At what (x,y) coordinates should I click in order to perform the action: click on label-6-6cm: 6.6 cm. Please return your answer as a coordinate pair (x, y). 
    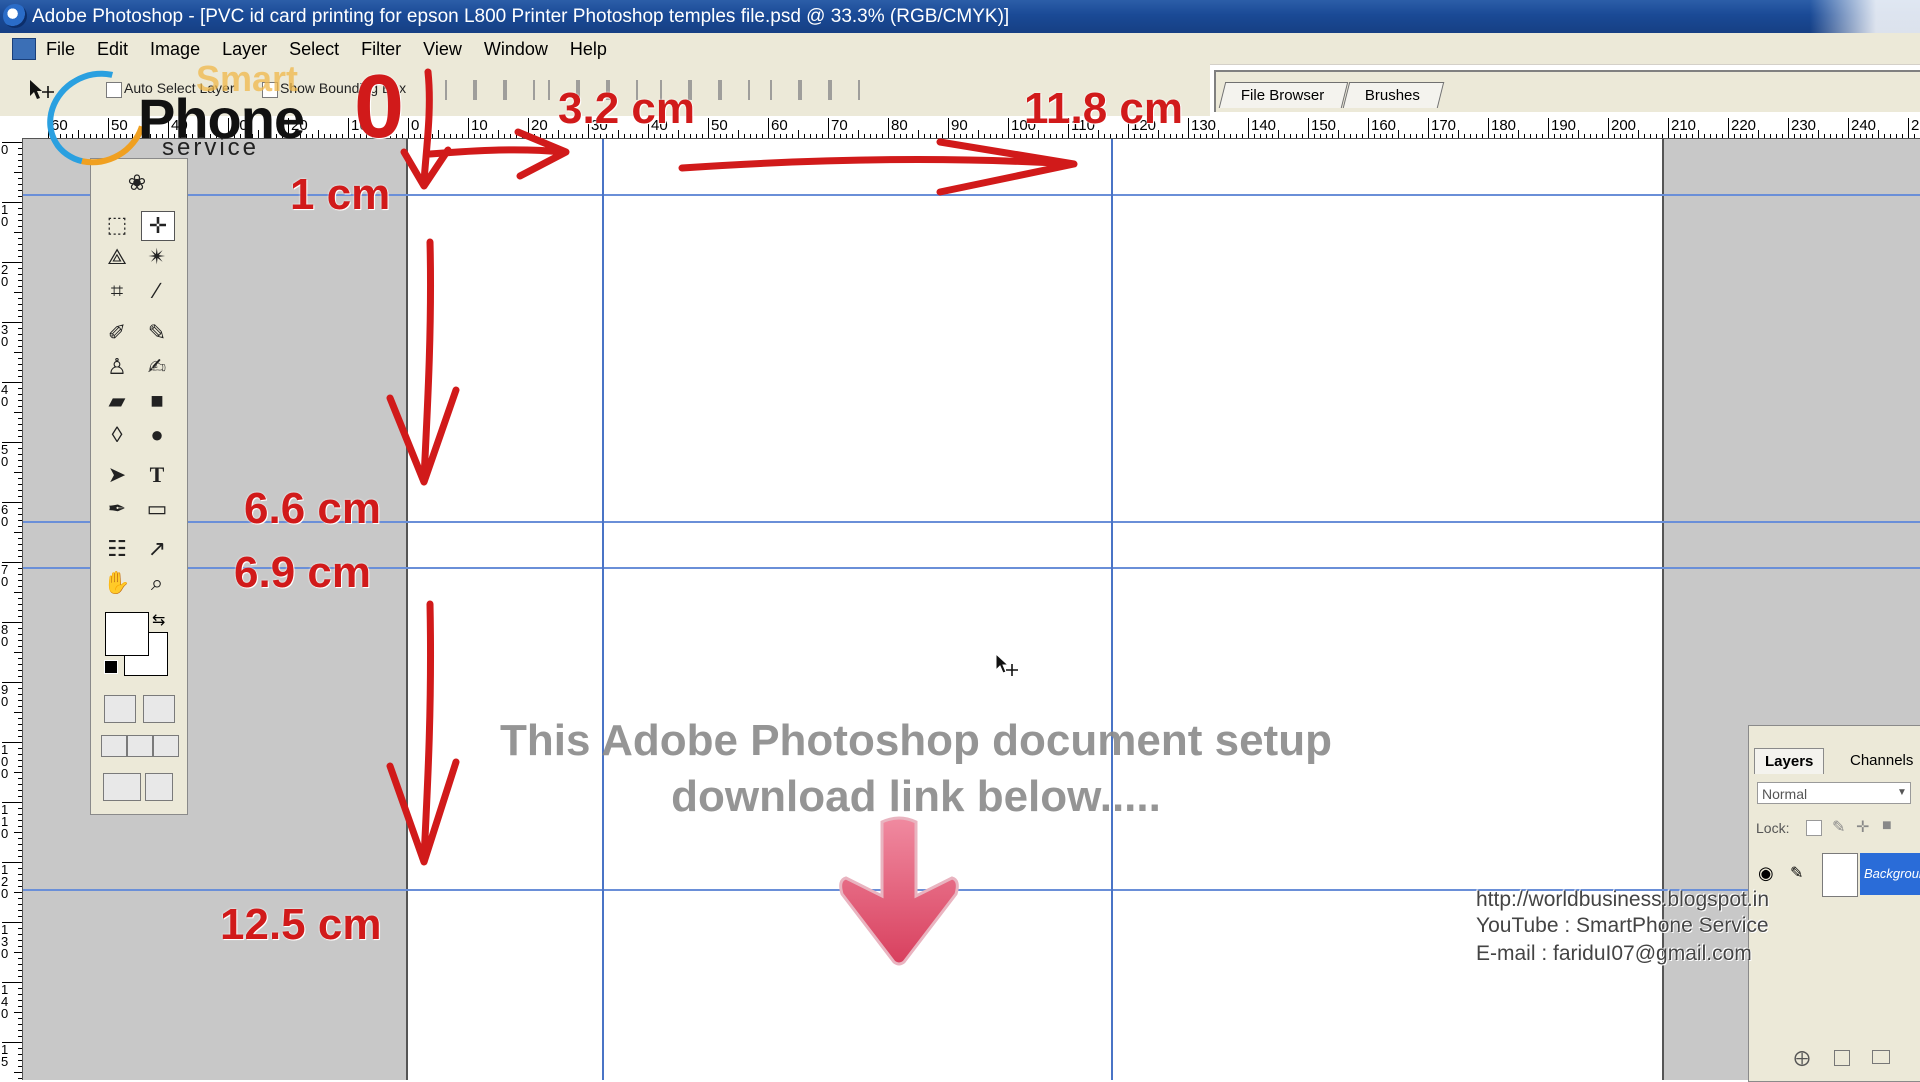
    Looking at the image, I should click on (312, 508).